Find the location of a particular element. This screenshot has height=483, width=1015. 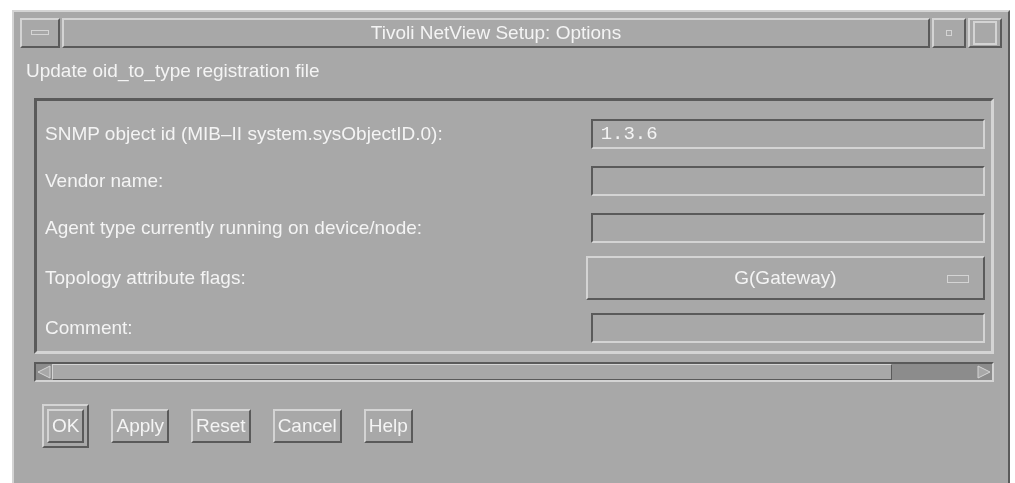

option-indicator-icon is located at coordinates (958, 278).